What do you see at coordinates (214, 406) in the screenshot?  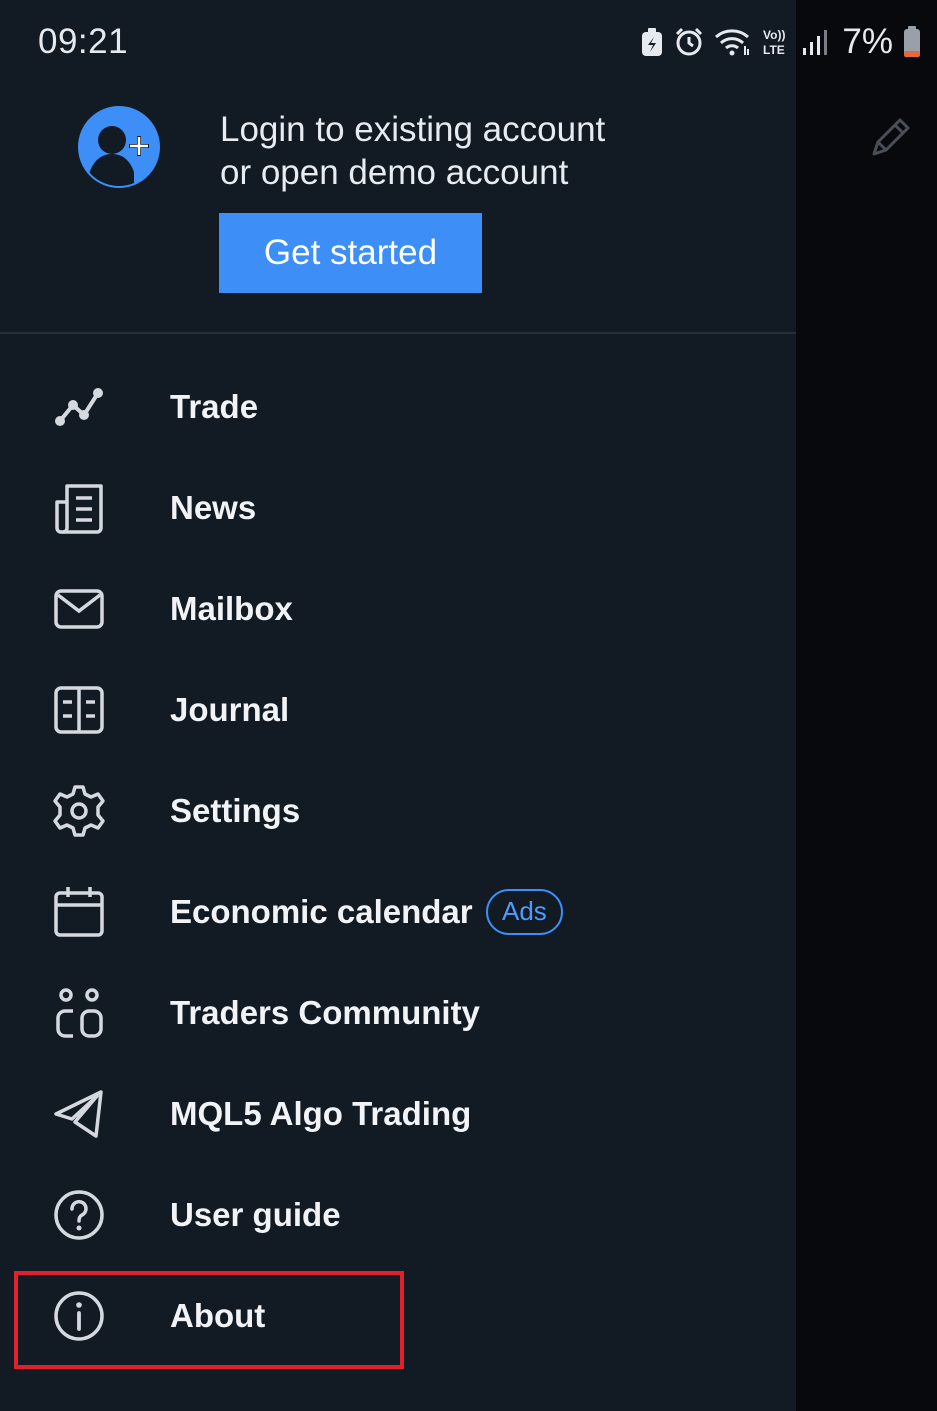 I see `menu-label-trade: Trade` at bounding box center [214, 406].